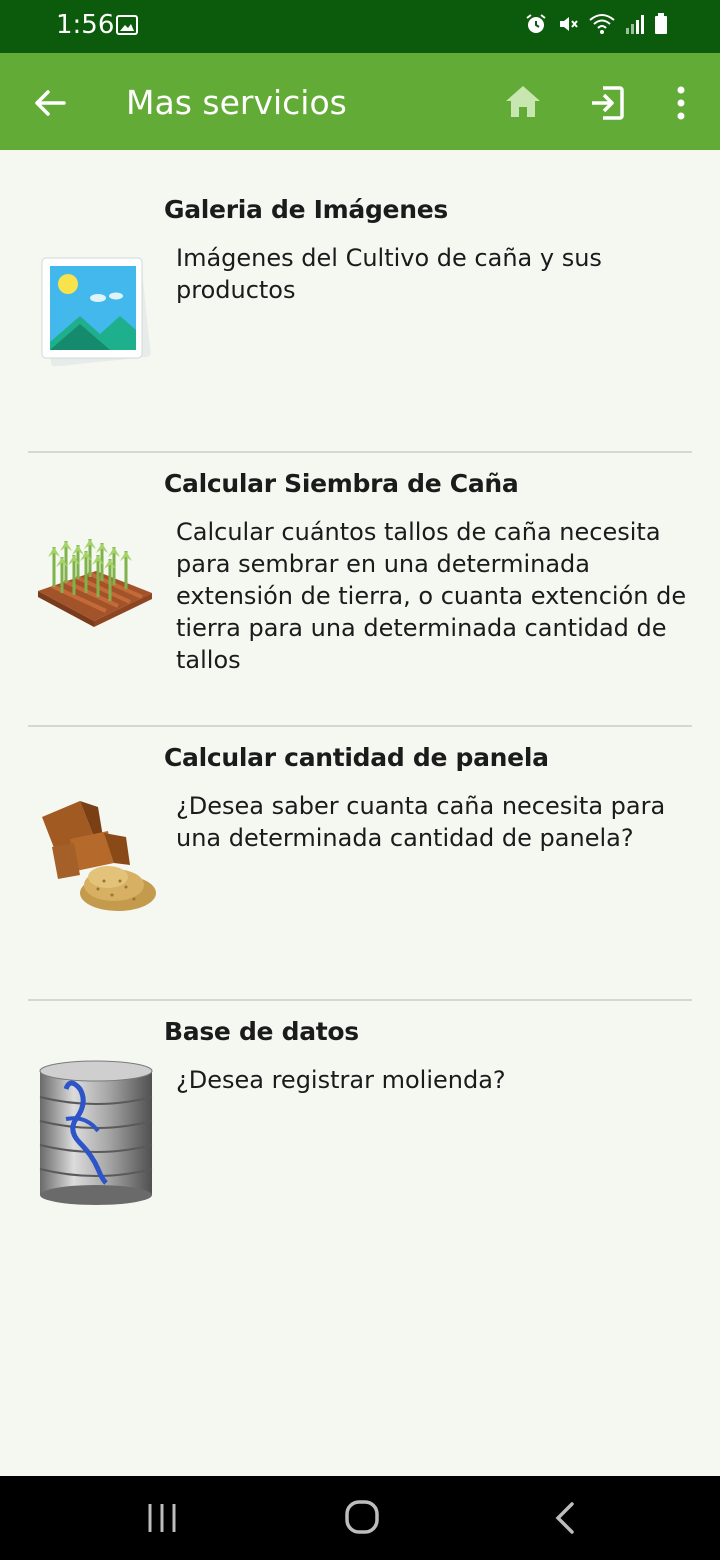 The height and width of the screenshot is (1560, 720). Describe the element at coordinates (536, 23) in the screenshot. I see `alarm-icon` at that location.